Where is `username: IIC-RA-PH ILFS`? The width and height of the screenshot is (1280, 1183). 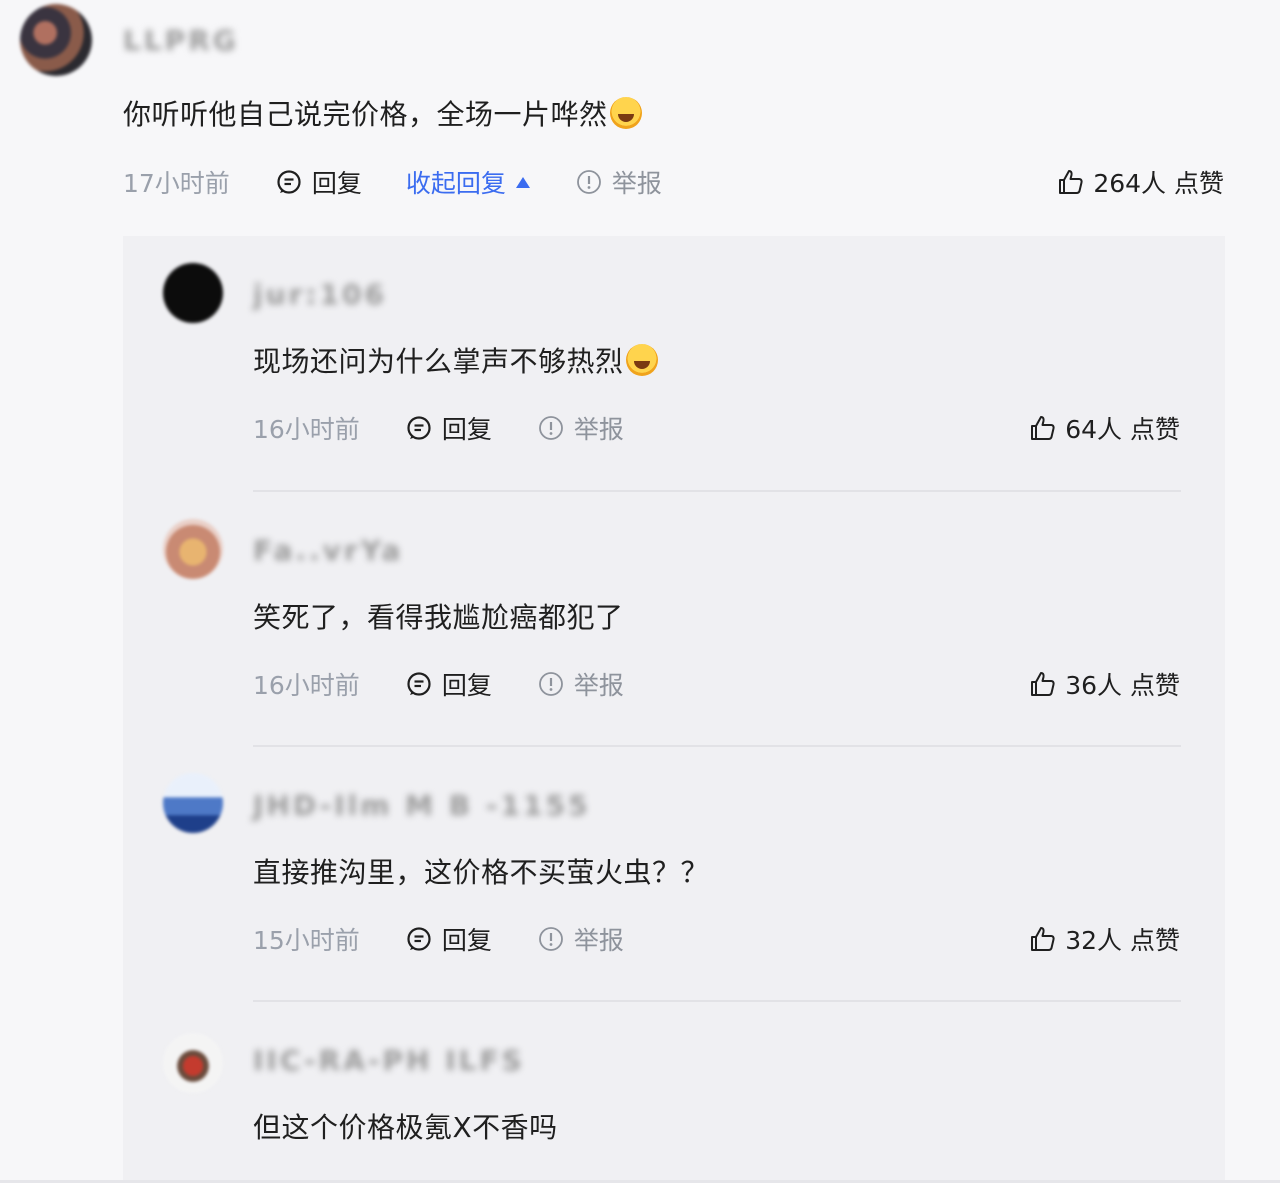 username: IIC-RA-PH ILFS is located at coordinates (389, 1060).